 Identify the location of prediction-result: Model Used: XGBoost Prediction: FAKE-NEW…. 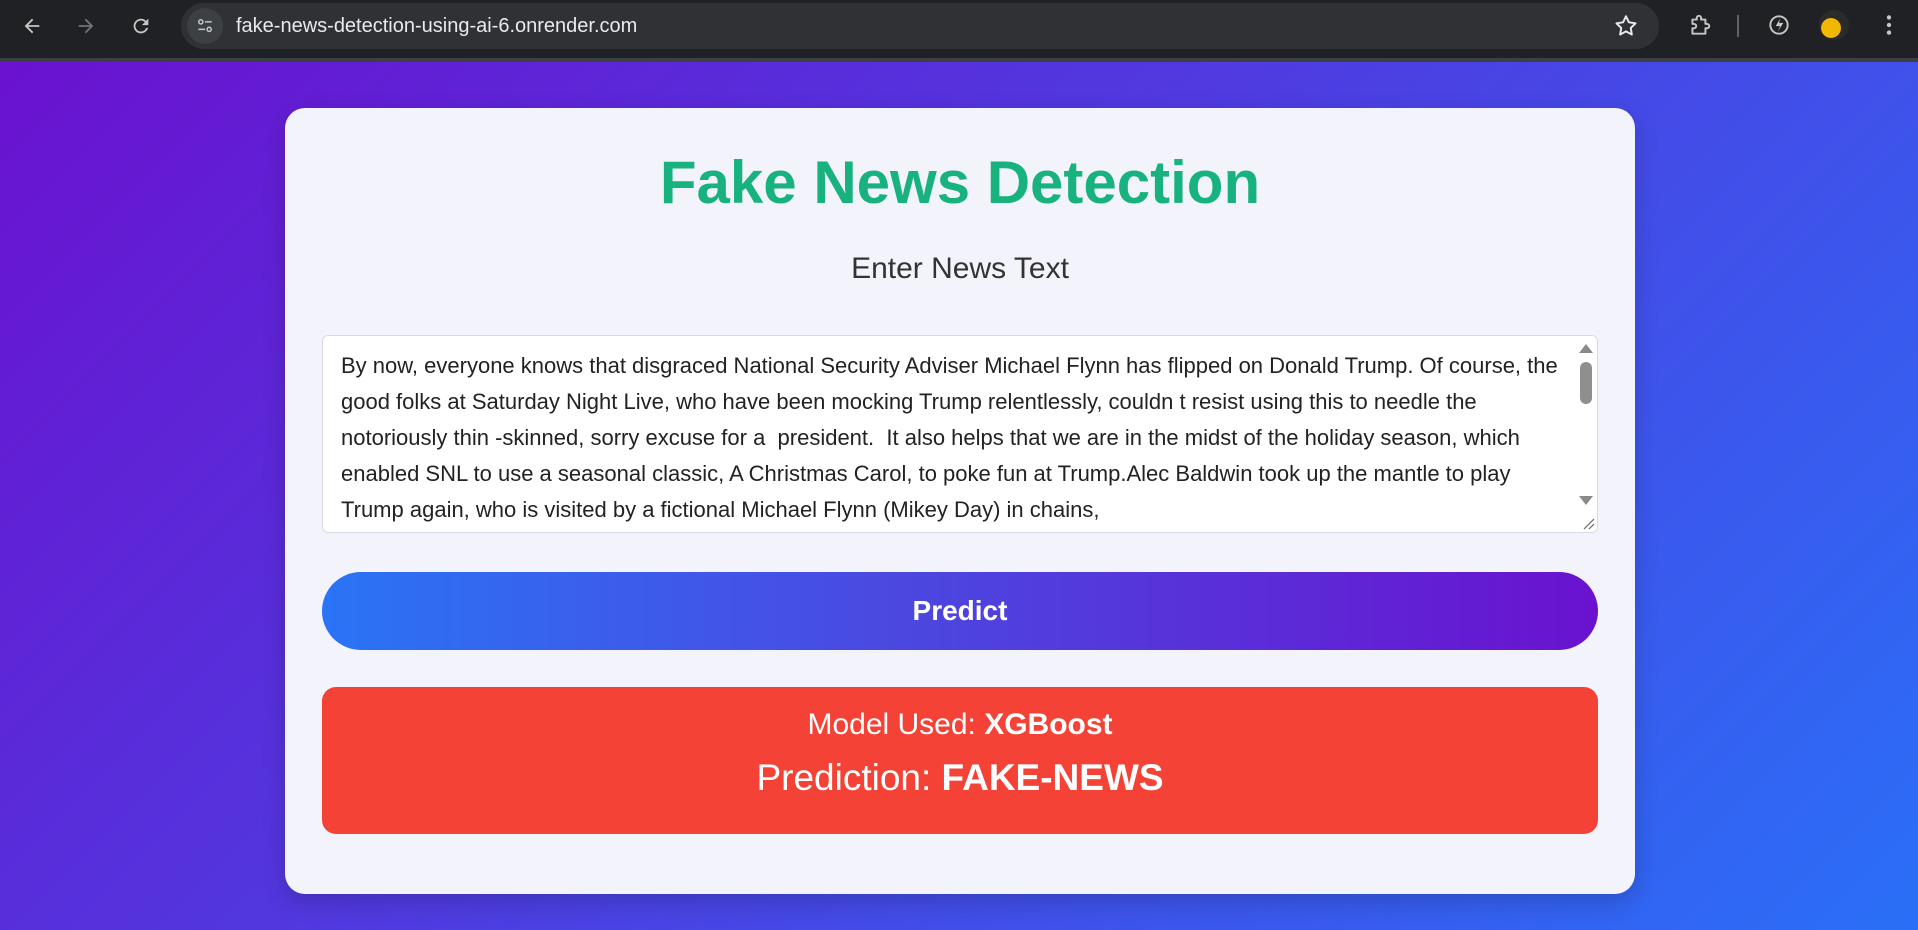
(960, 760).